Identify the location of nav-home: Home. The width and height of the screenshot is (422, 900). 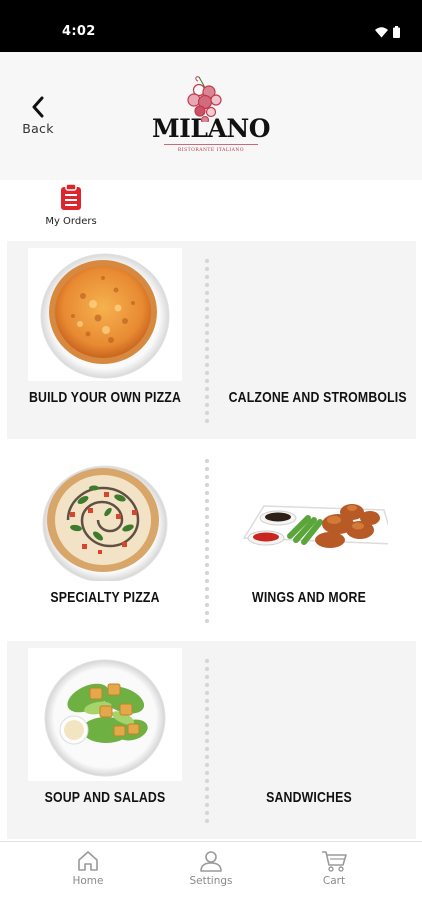
(88, 868).